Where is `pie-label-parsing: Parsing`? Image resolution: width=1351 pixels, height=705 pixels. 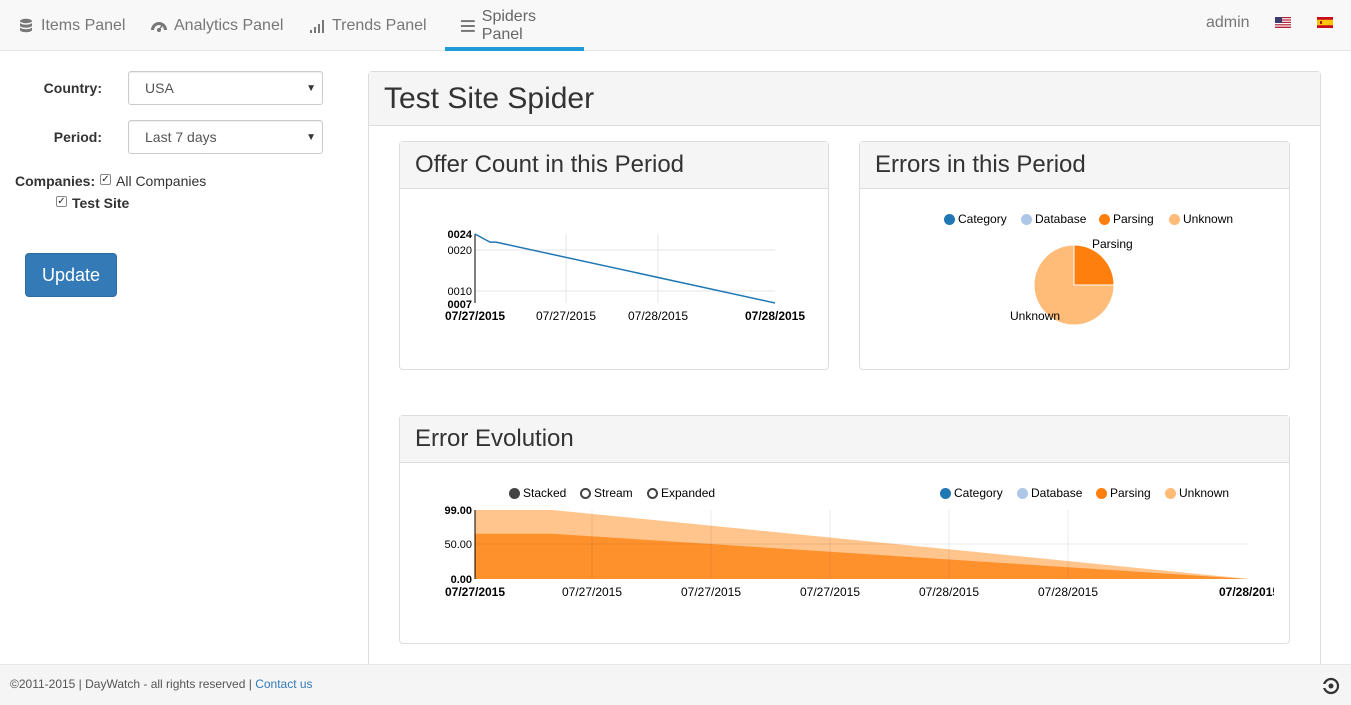
pie-label-parsing: Parsing is located at coordinates (1112, 244).